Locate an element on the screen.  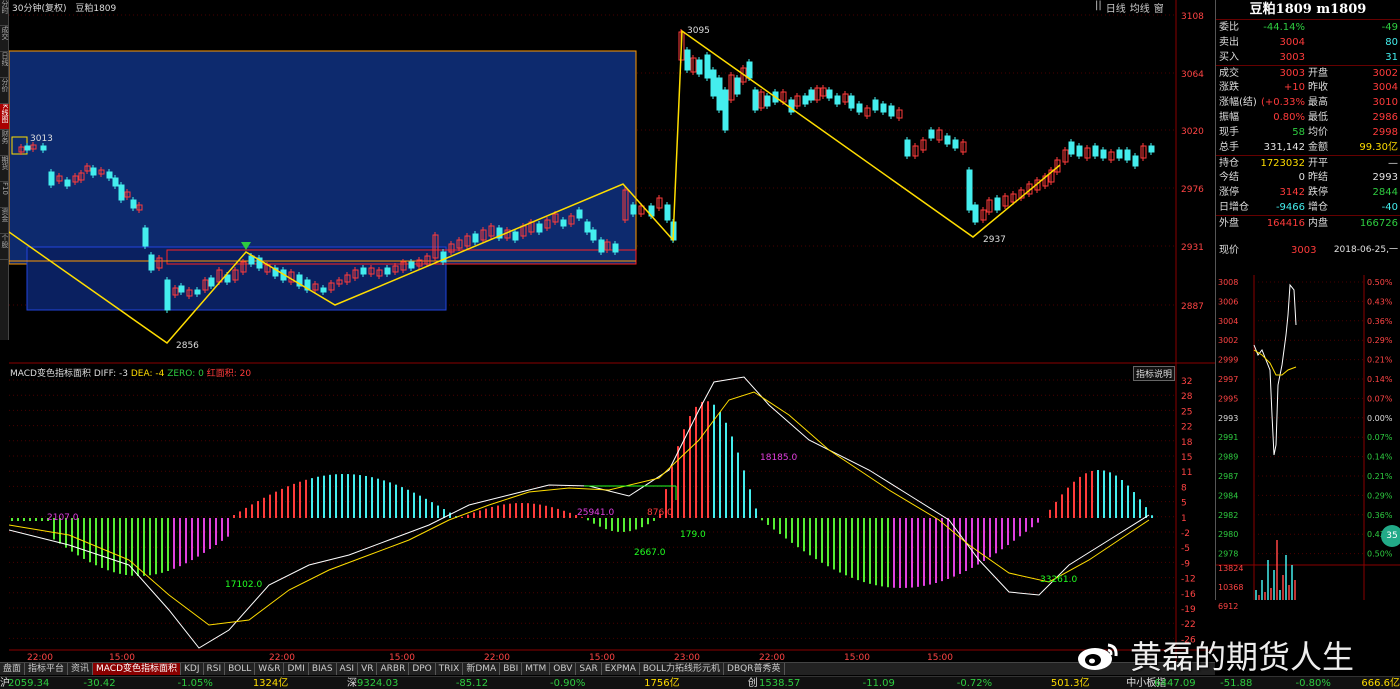
quote-value-2: 3010 is located at coordinates (1385, 102).